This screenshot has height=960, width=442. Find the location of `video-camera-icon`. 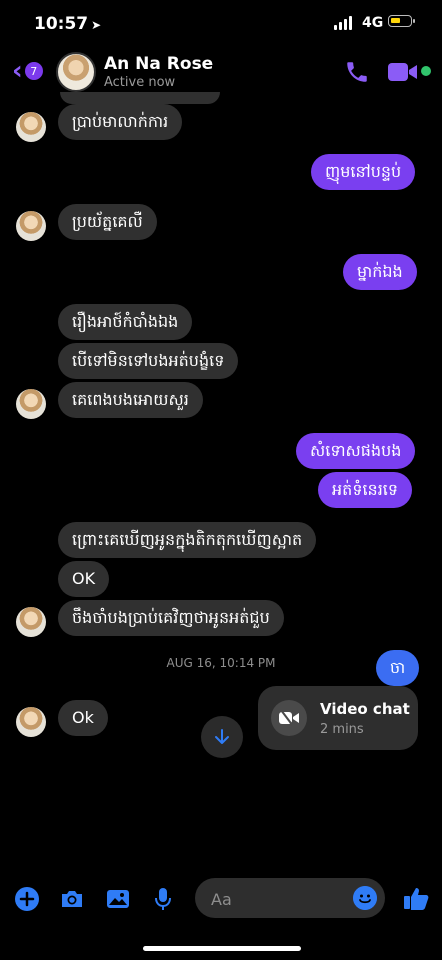

video-camera-icon is located at coordinates (403, 72).